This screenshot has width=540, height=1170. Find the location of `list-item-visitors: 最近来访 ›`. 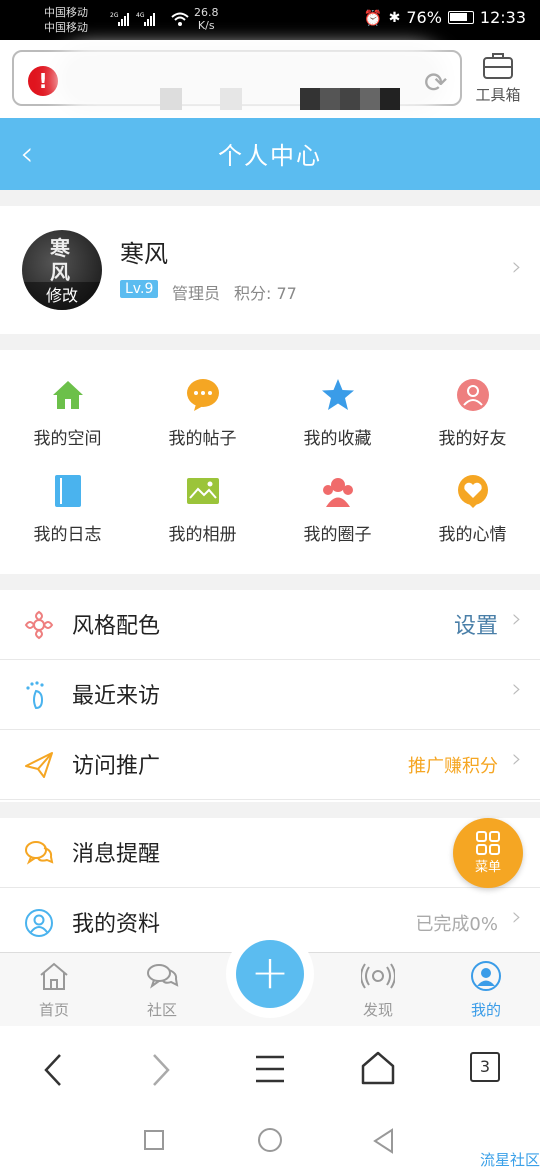

list-item-visitors: 最近来访 › is located at coordinates (270, 695).